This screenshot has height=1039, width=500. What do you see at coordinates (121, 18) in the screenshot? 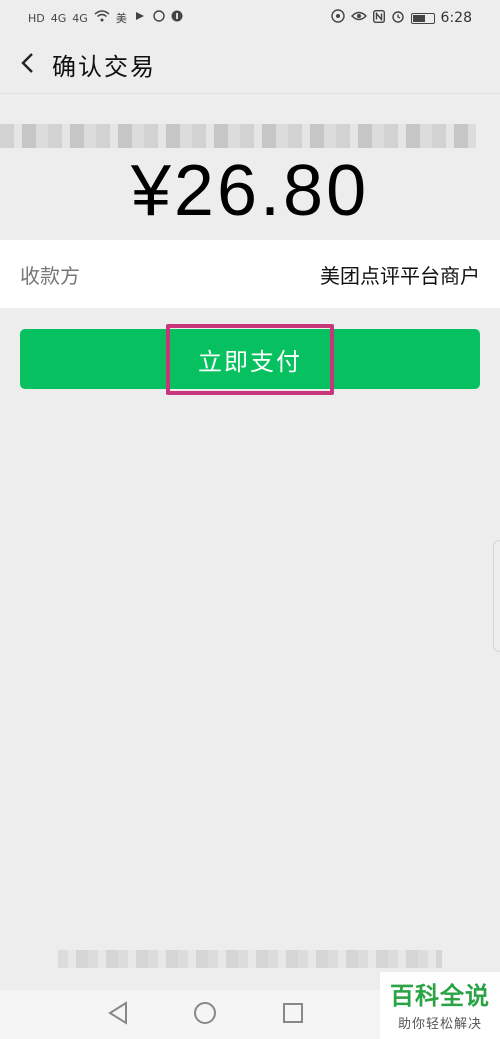
I see `meituan-notification-icon: 美` at bounding box center [121, 18].